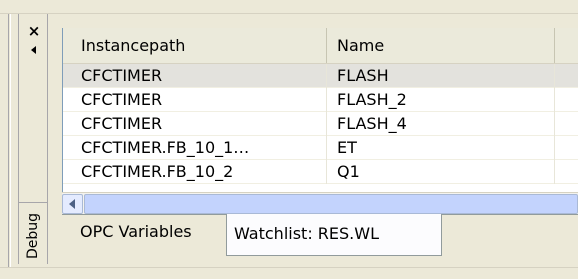  Describe the element at coordinates (566, 45) in the screenshot. I see `column-header-extra` at that location.